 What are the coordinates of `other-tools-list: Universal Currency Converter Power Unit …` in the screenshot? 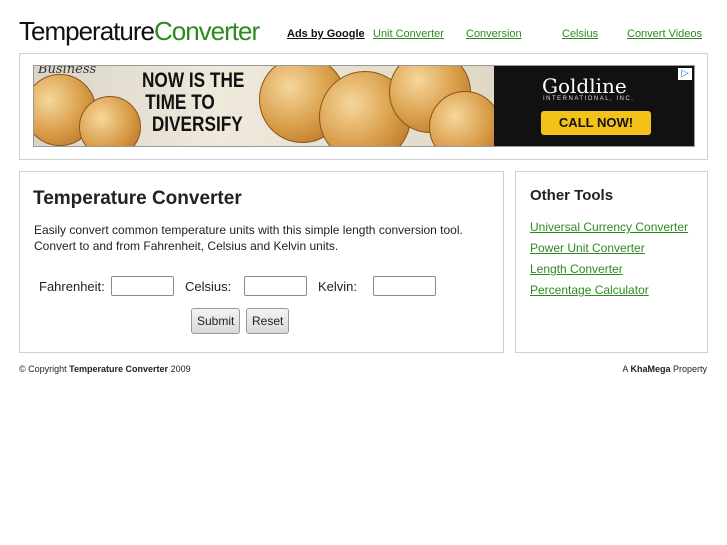 It's located at (609, 259).